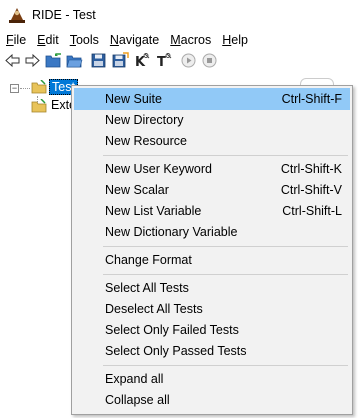 The image size is (358, 418). I want to click on menu-item-label: New List Variable, so click(153, 211).